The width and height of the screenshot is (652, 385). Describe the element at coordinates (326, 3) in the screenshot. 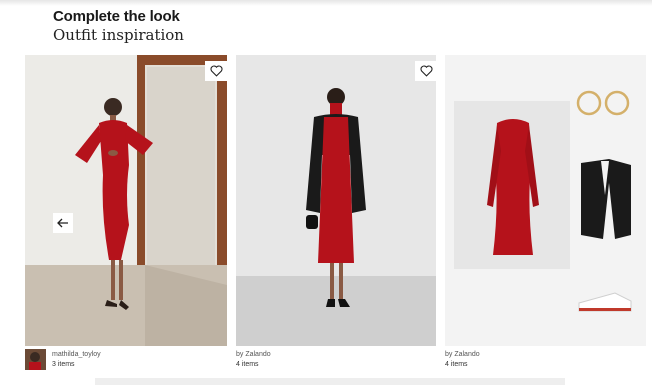

I see `top-divider` at that location.